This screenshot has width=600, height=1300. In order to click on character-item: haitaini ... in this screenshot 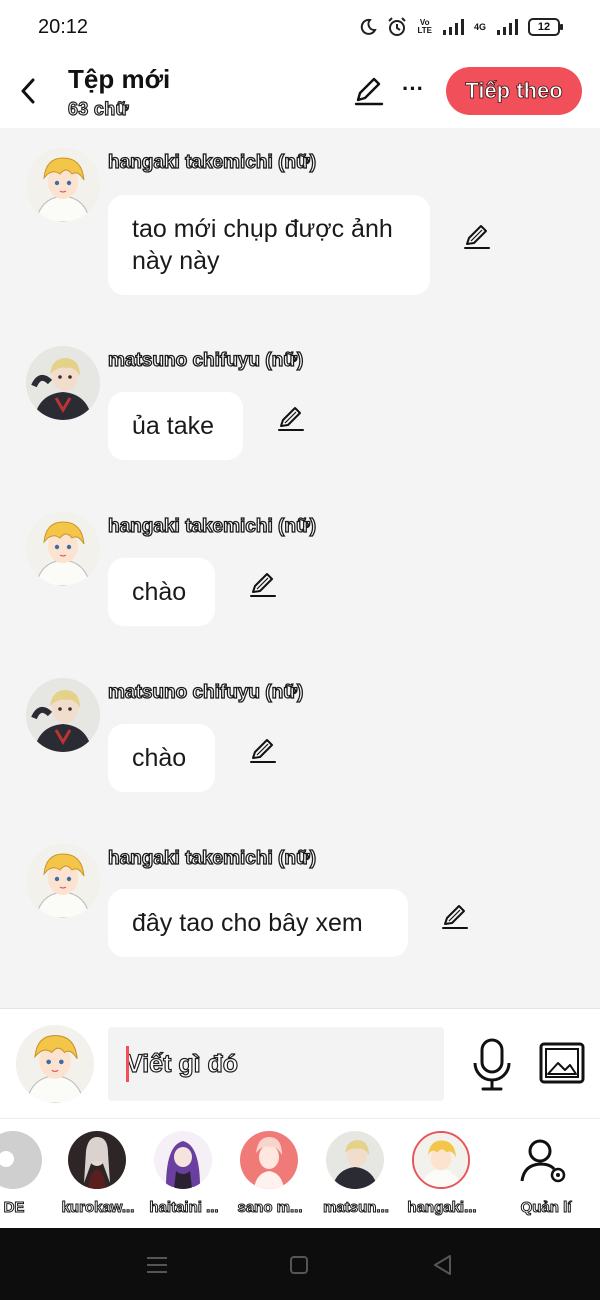, I will do `click(186, 1178)`.